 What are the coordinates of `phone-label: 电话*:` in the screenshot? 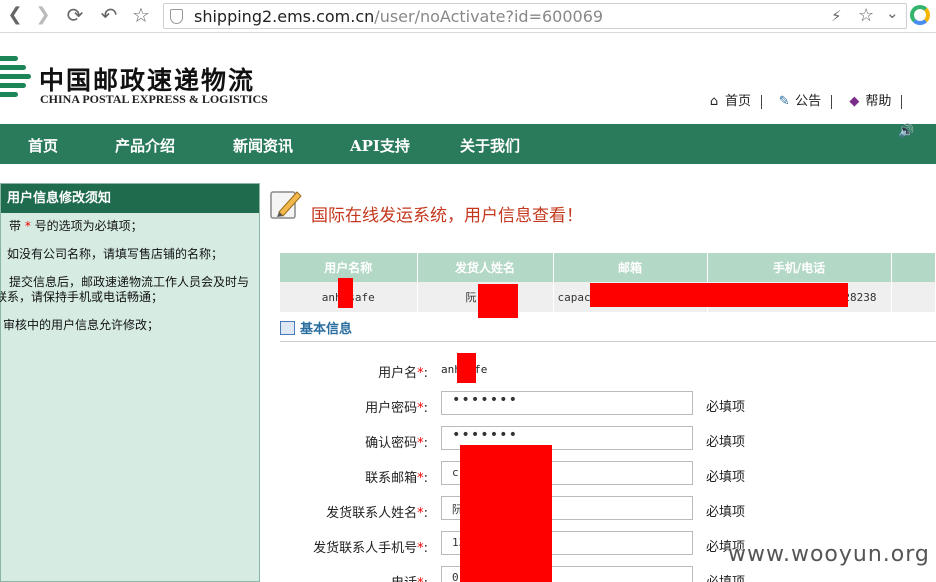 It's located at (409, 577).